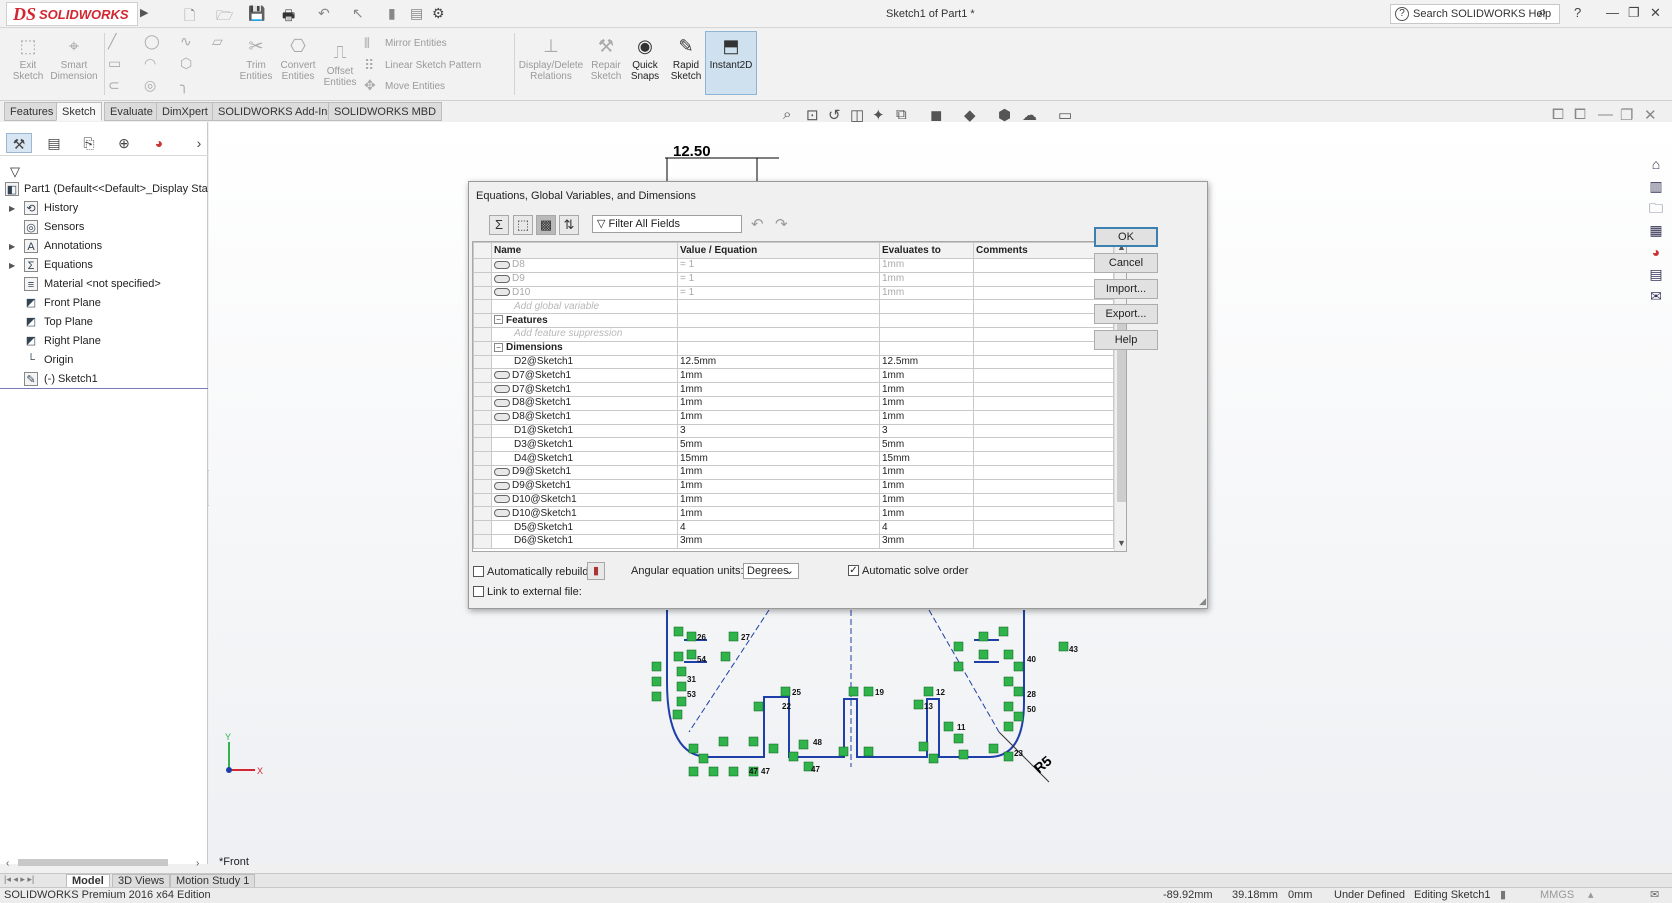  What do you see at coordinates (771, 571) in the screenshot?
I see `angular-units-select: Degrees ⌄` at bounding box center [771, 571].